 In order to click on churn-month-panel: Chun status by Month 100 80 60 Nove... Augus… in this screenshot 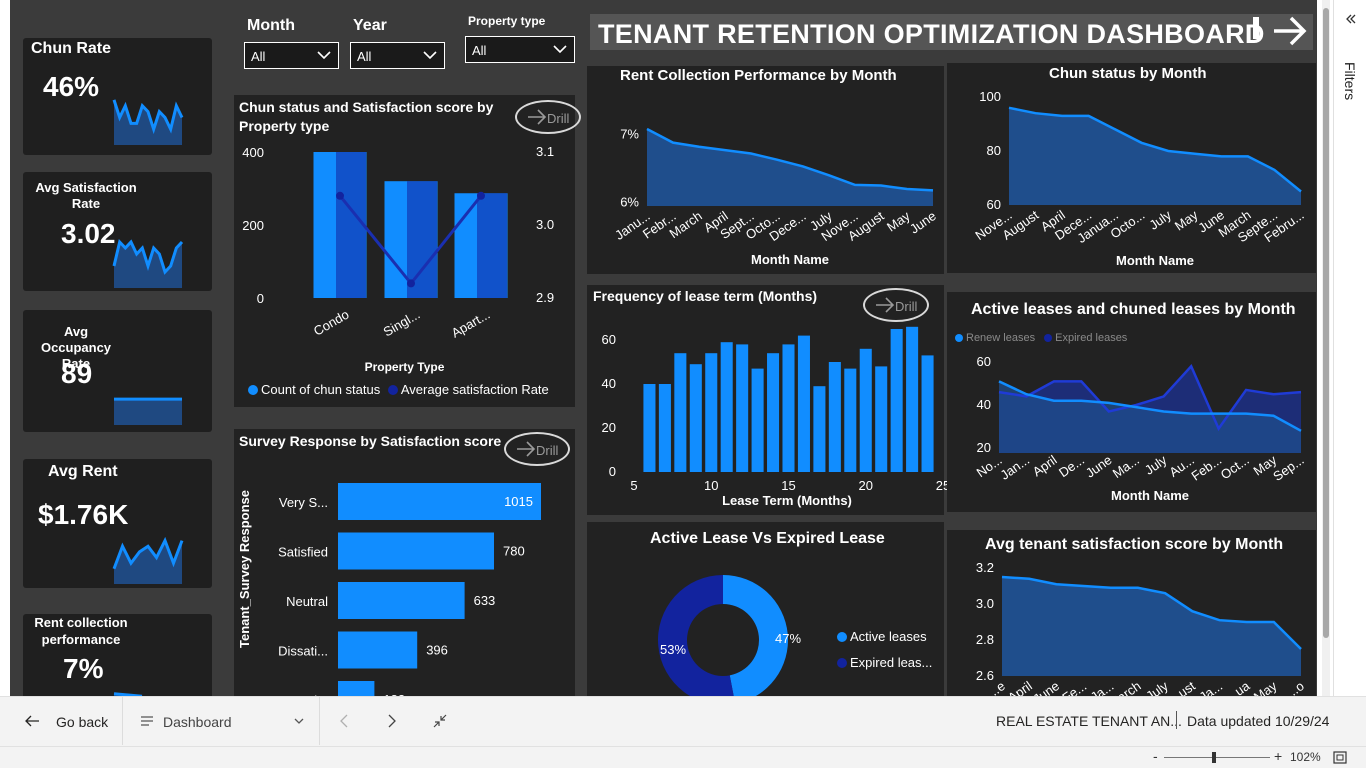, I will do `click(1131, 168)`.